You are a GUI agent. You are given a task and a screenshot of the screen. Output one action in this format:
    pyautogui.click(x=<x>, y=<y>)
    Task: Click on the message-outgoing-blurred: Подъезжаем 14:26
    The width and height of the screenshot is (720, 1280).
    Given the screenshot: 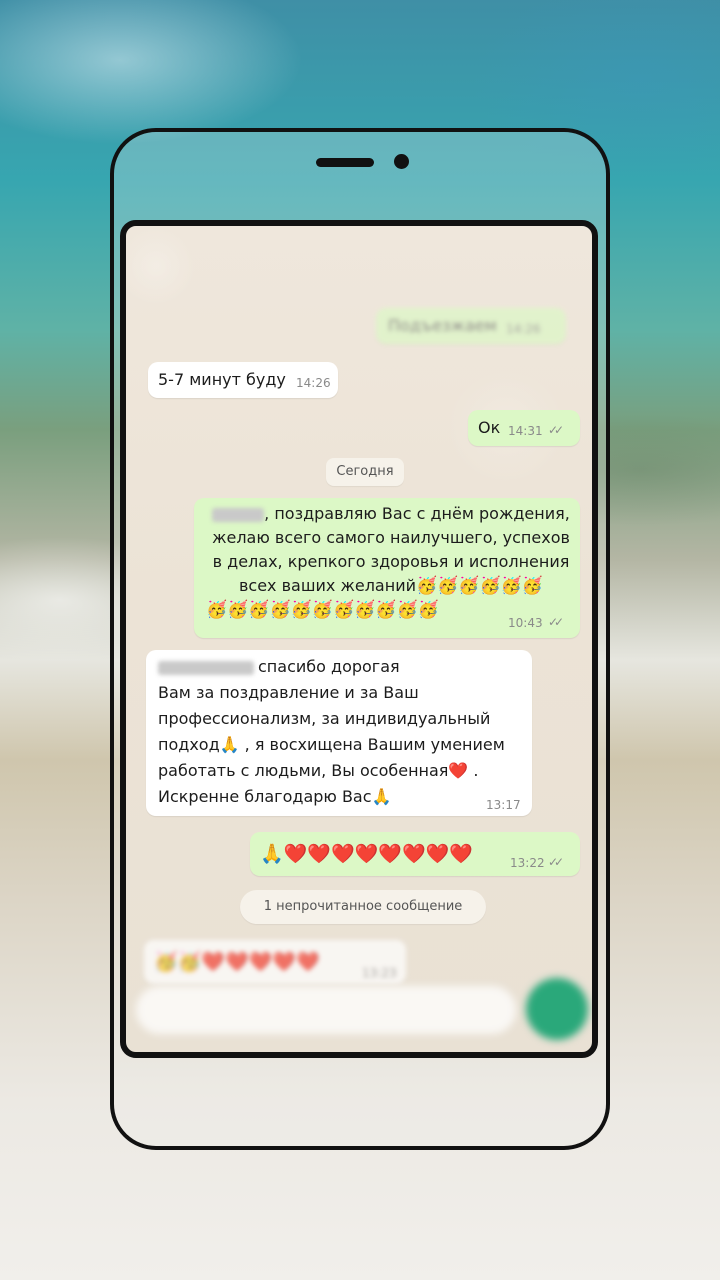 What is the action you would take?
    pyautogui.click(x=471, y=326)
    